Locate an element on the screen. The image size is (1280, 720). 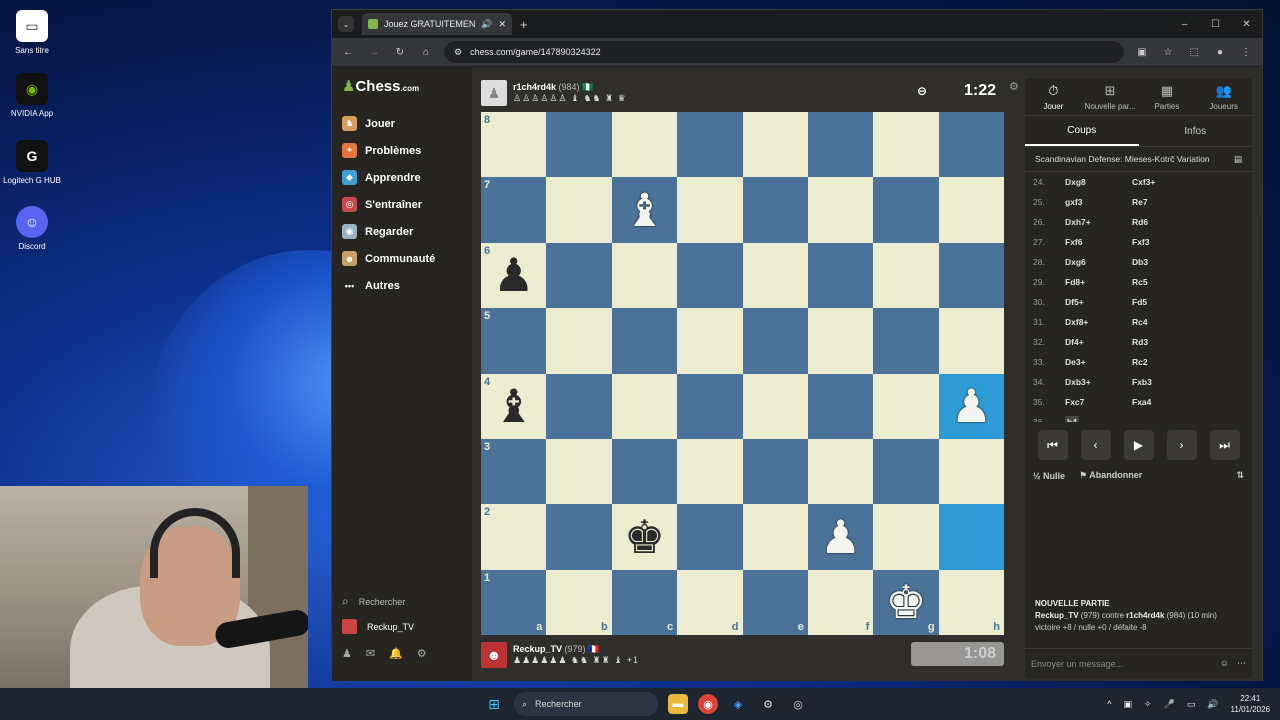
square-f8 is located at coordinates (840, 145).